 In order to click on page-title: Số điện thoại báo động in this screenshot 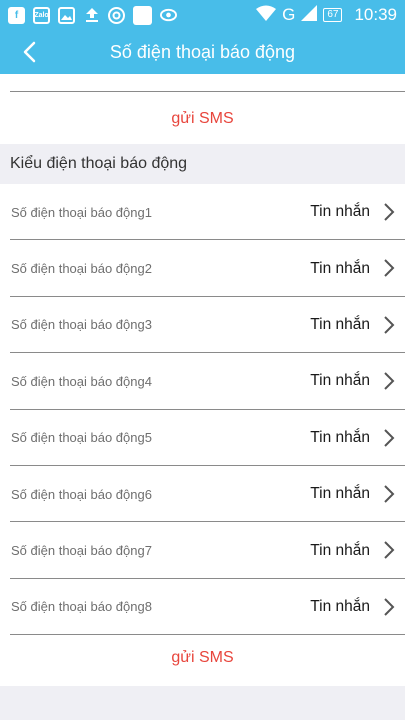, I will do `click(202, 51)`.